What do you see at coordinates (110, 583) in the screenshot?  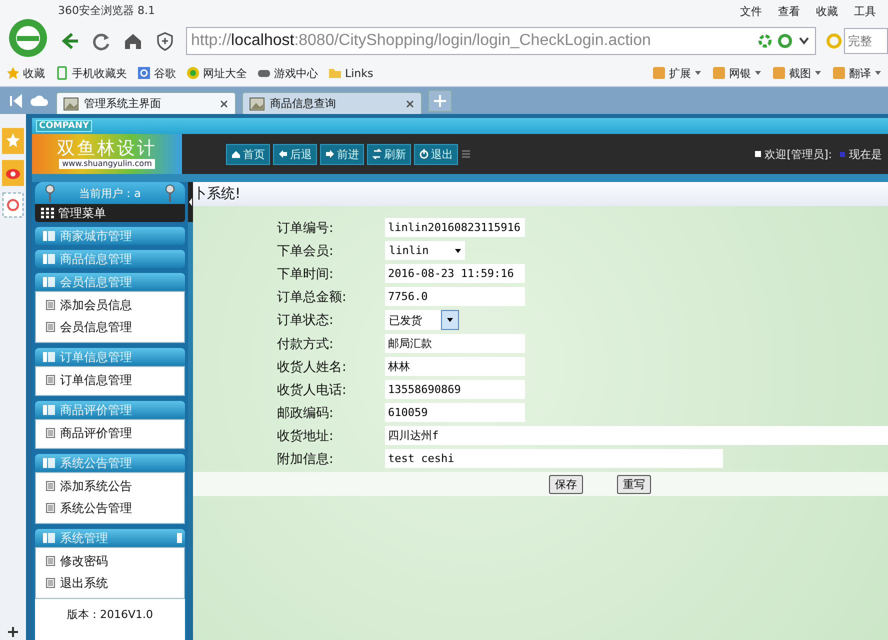 I see `menu-item: 退出系统` at bounding box center [110, 583].